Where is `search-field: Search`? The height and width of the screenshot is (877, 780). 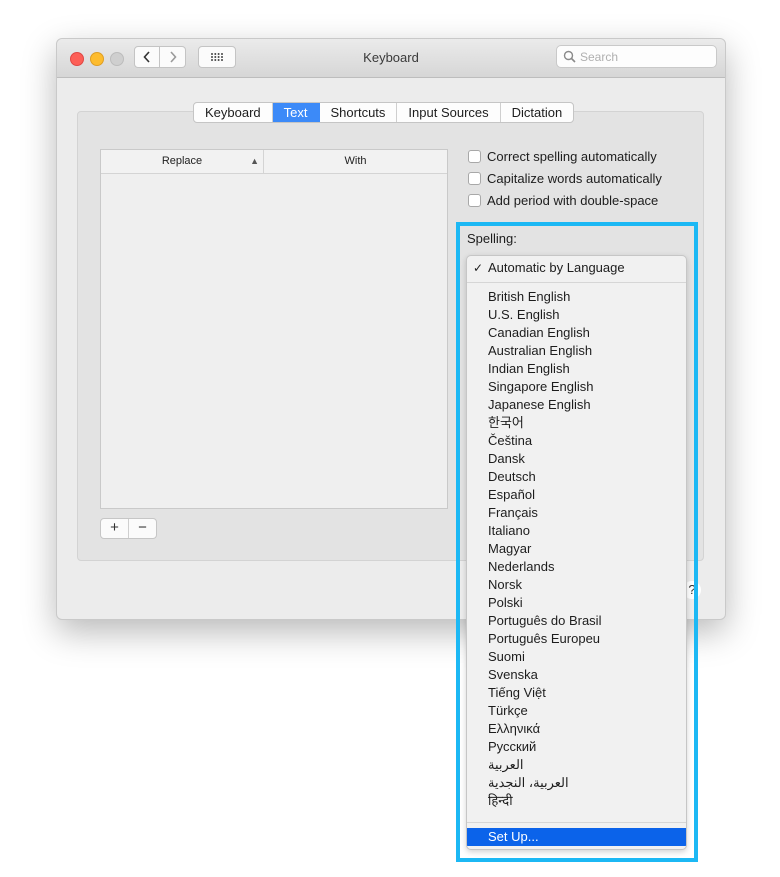
search-field: Search is located at coordinates (636, 56).